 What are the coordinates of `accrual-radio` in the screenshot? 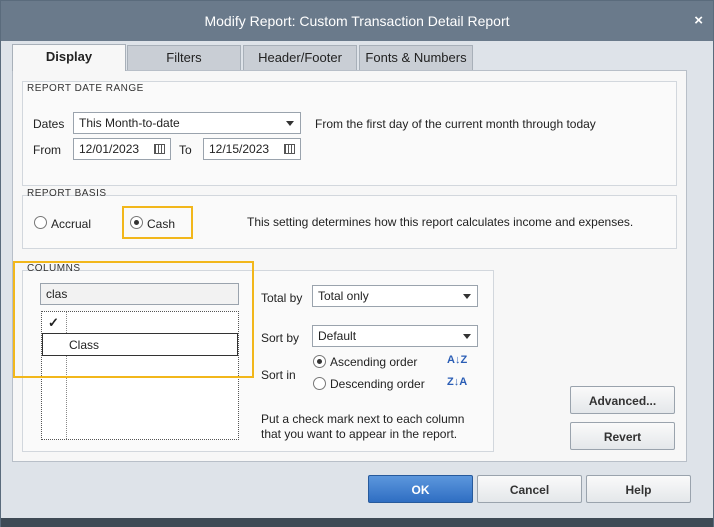 It's located at (40, 222).